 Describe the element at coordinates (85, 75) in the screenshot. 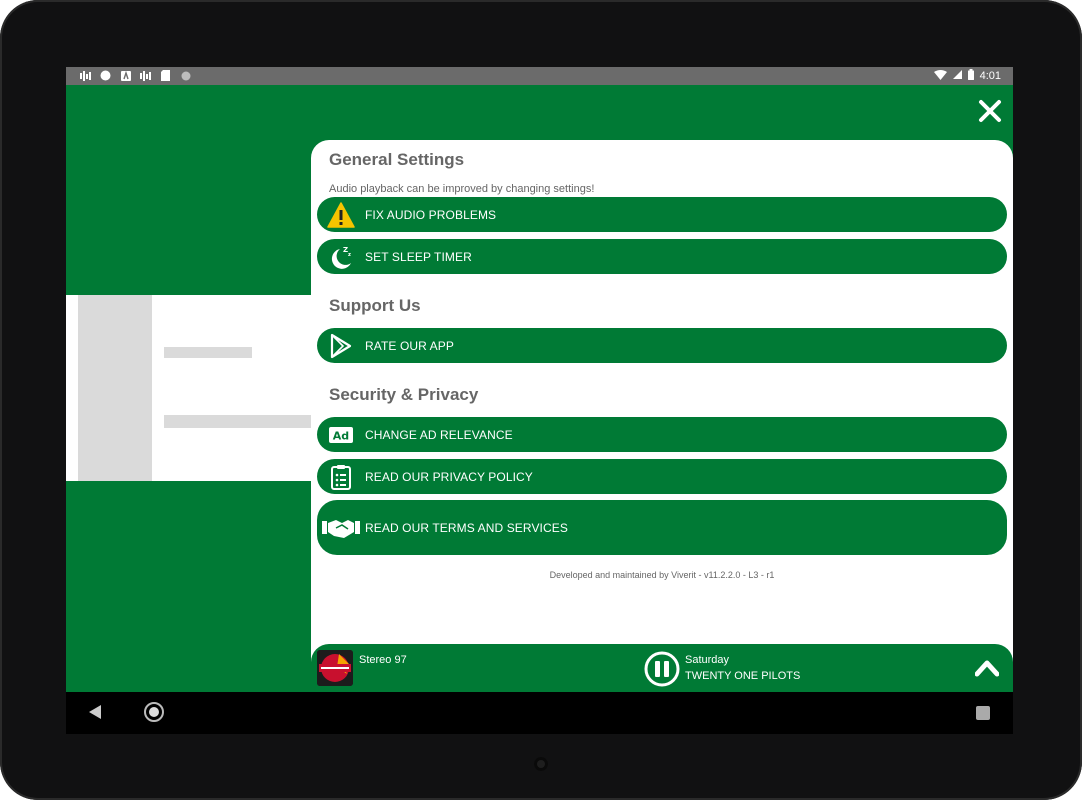

I see `signal-notification-icon` at that location.